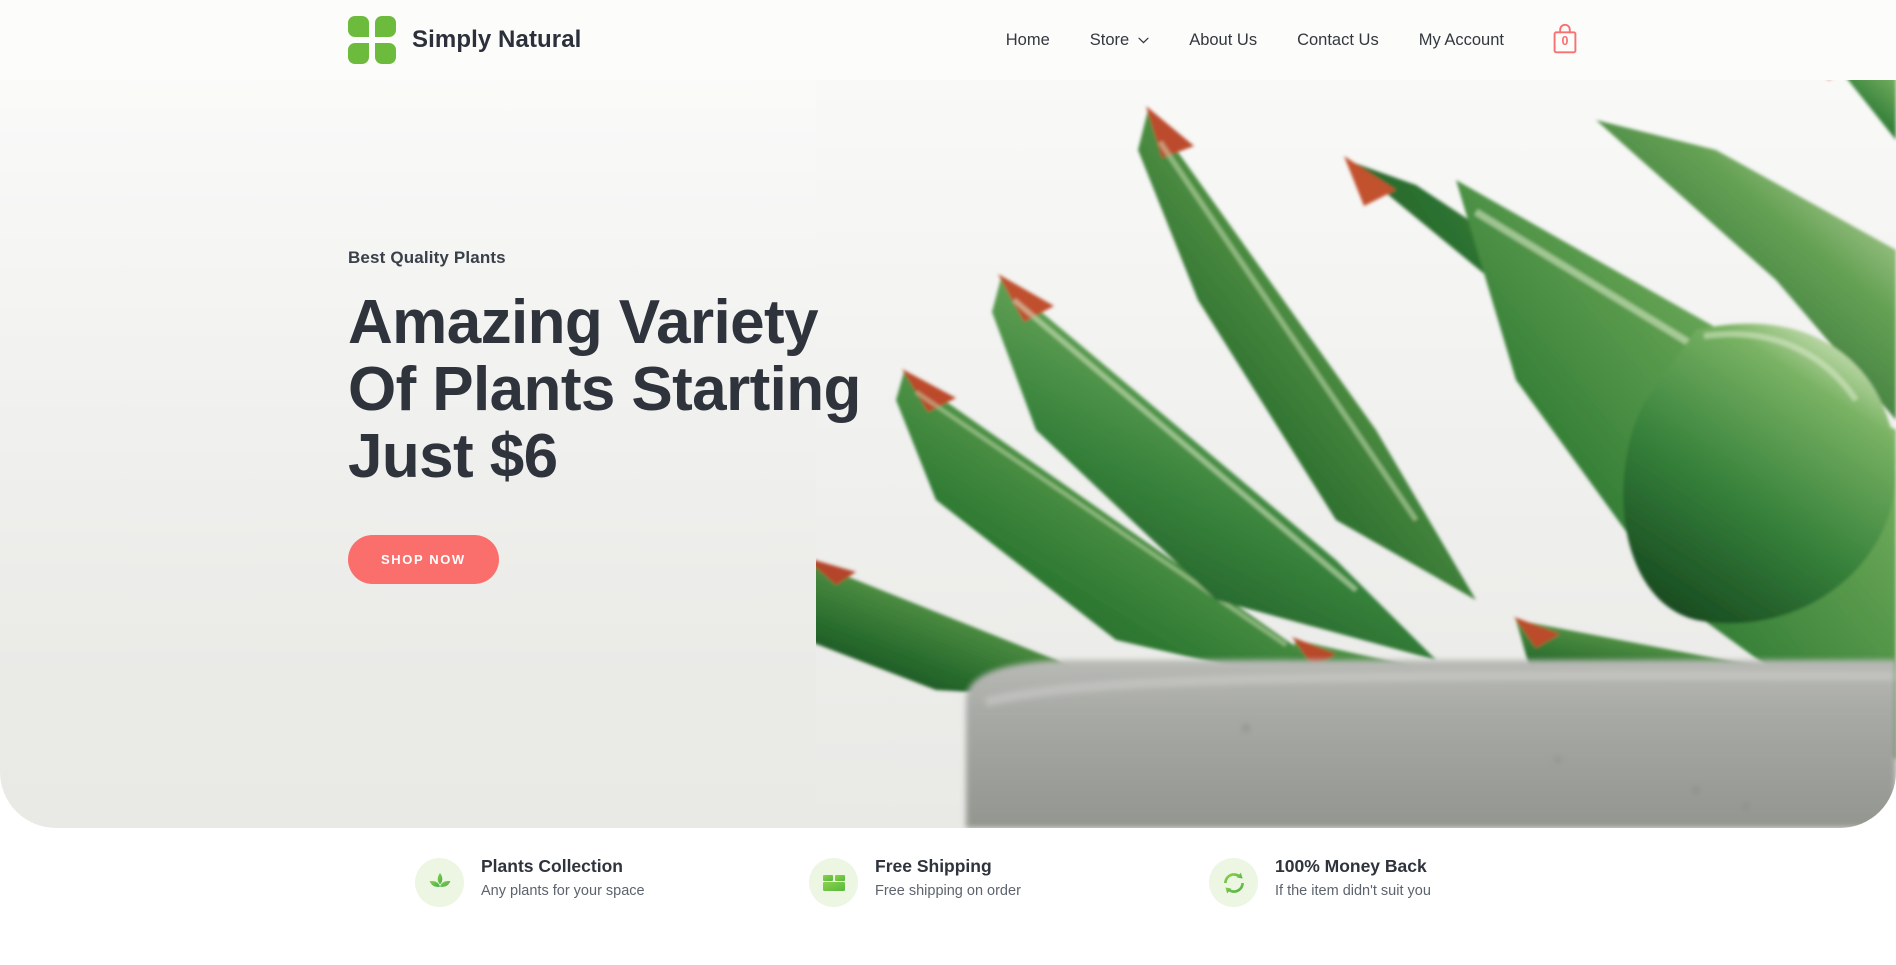  I want to click on shop-now-button: SHOP NOW, so click(423, 559).